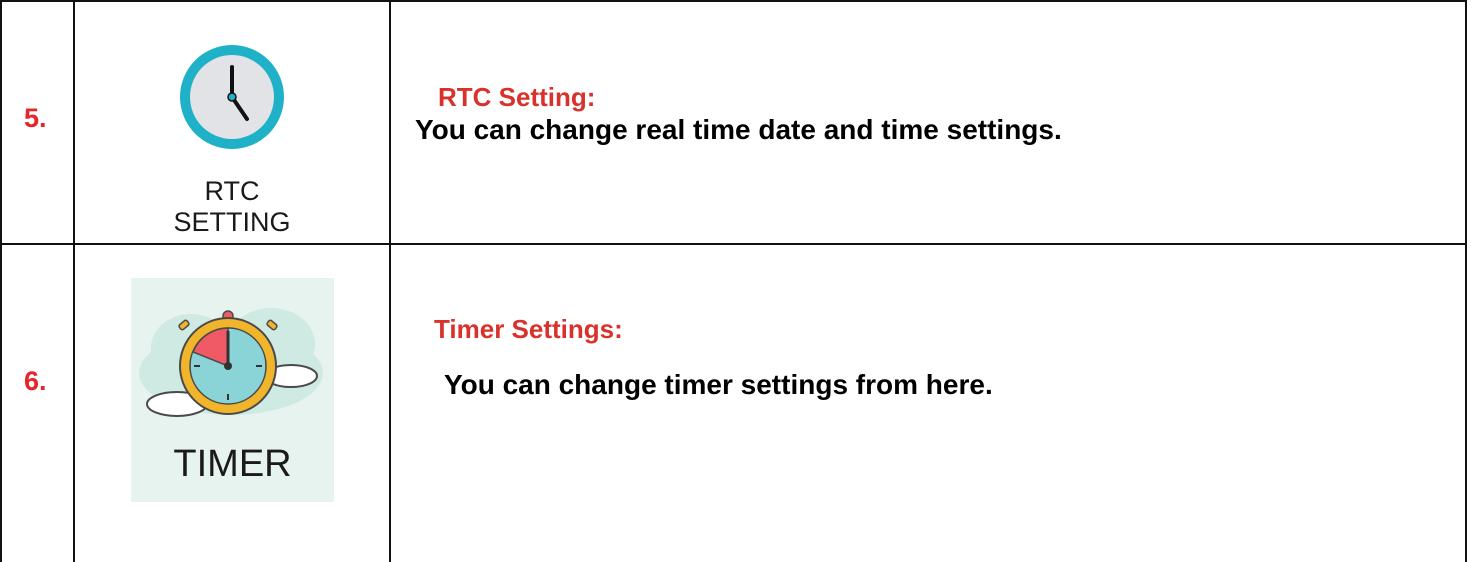 This screenshot has width=1473, height=562. What do you see at coordinates (232, 464) in the screenshot?
I see `icon-label-timer: TIMER` at bounding box center [232, 464].